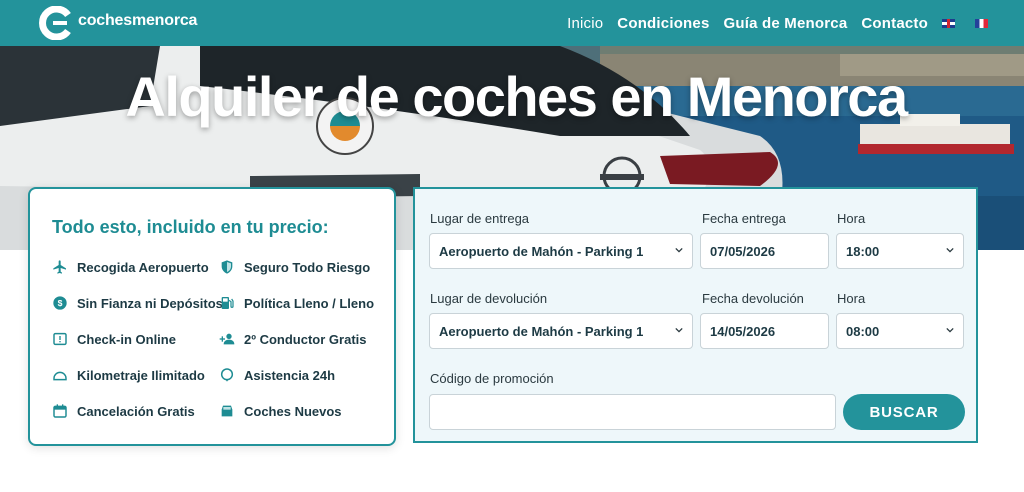 This screenshot has height=492, width=1024. Describe the element at coordinates (305, 339) in the screenshot. I see `feature-label: 2º Conductor Gratis` at that location.